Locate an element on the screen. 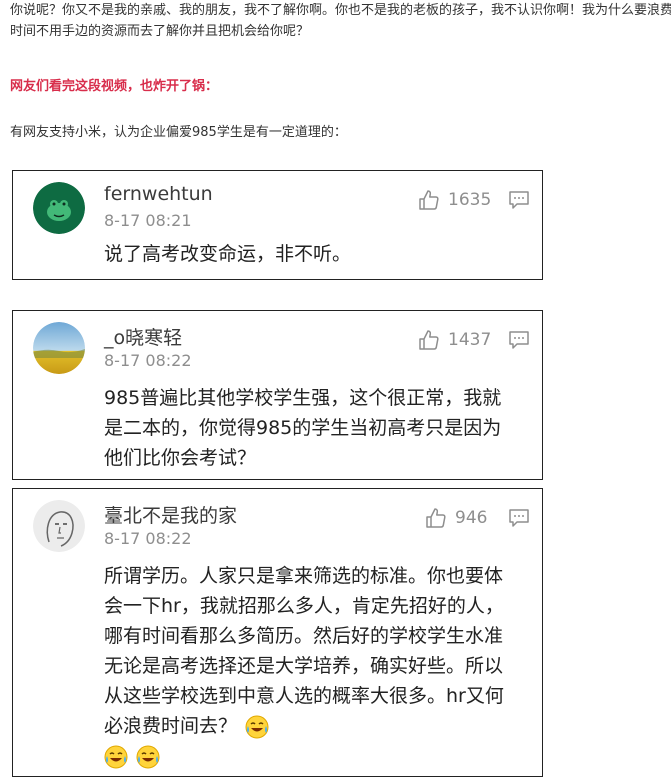  like-button: 1635 is located at coordinates (454, 200).